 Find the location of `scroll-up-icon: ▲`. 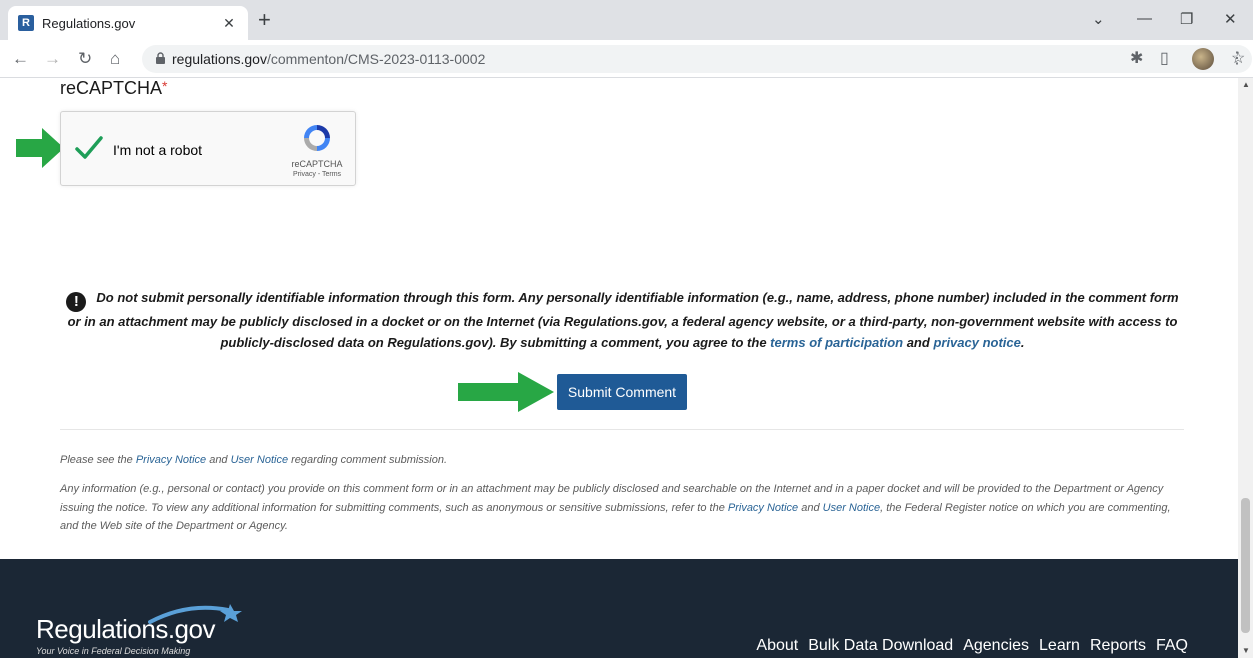

scroll-up-icon: ▲ is located at coordinates (1246, 84).